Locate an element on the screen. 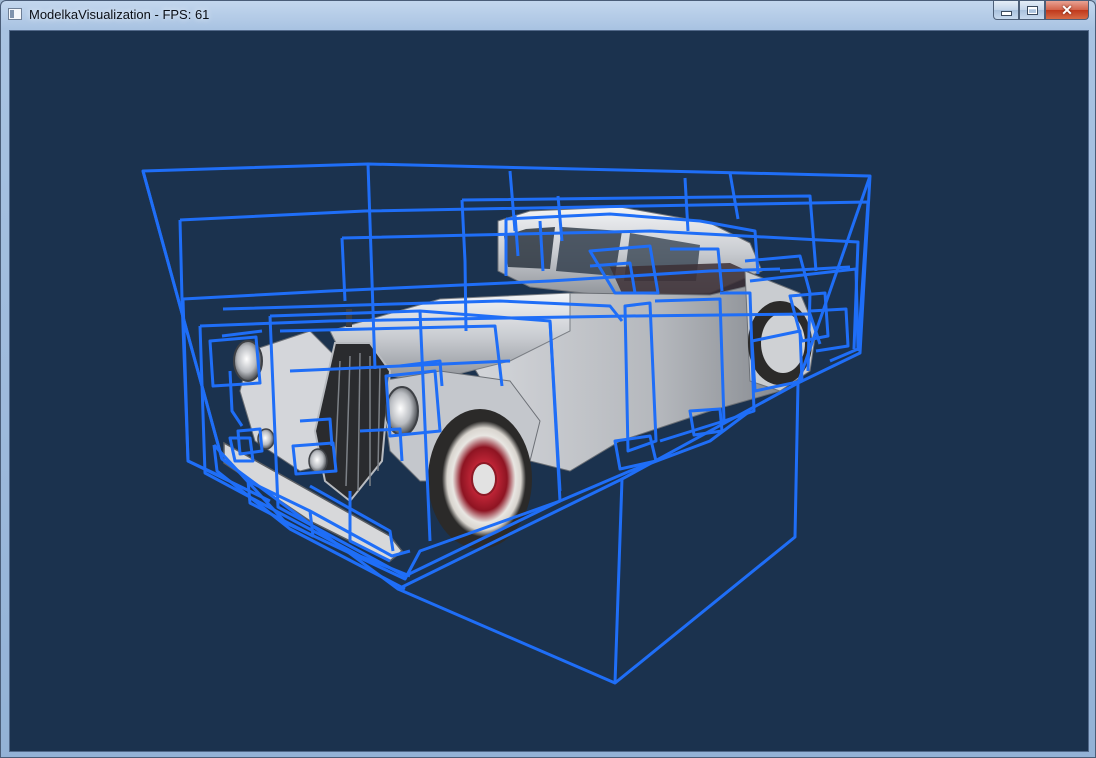 This screenshot has height=758, width=1096. window-title: ModelkaVisualization - FPS: 61 is located at coordinates (119, 14).